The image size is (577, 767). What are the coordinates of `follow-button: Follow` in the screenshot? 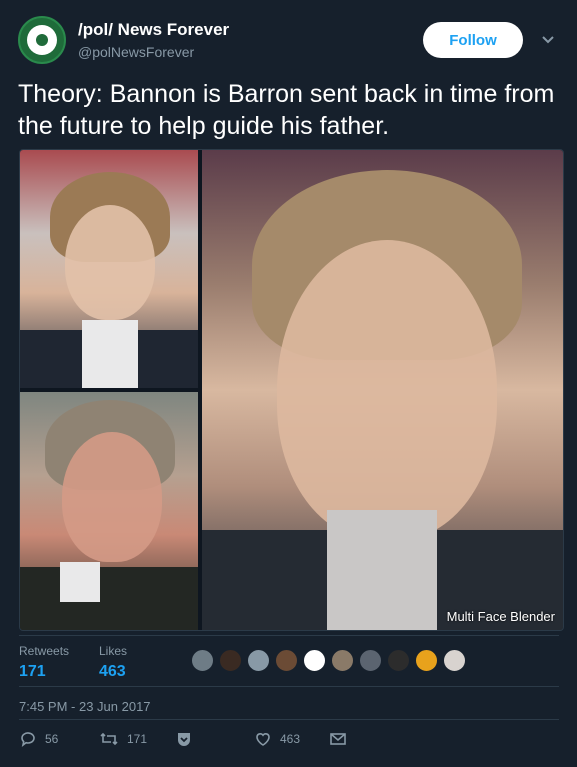 It's located at (473, 40).